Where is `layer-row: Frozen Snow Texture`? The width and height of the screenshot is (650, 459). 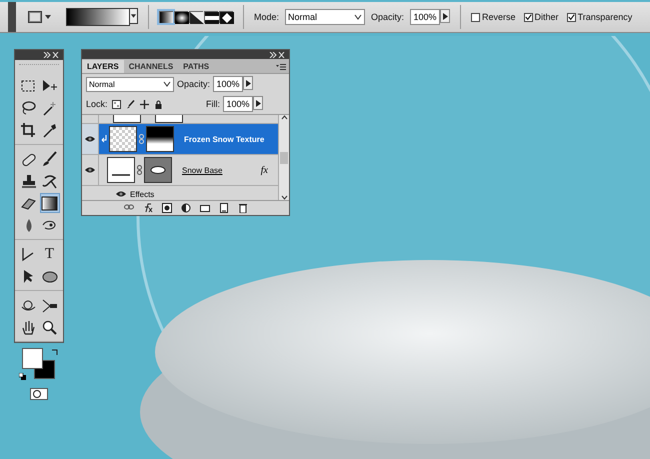 layer-row: Frozen Snow Texture is located at coordinates (180, 139).